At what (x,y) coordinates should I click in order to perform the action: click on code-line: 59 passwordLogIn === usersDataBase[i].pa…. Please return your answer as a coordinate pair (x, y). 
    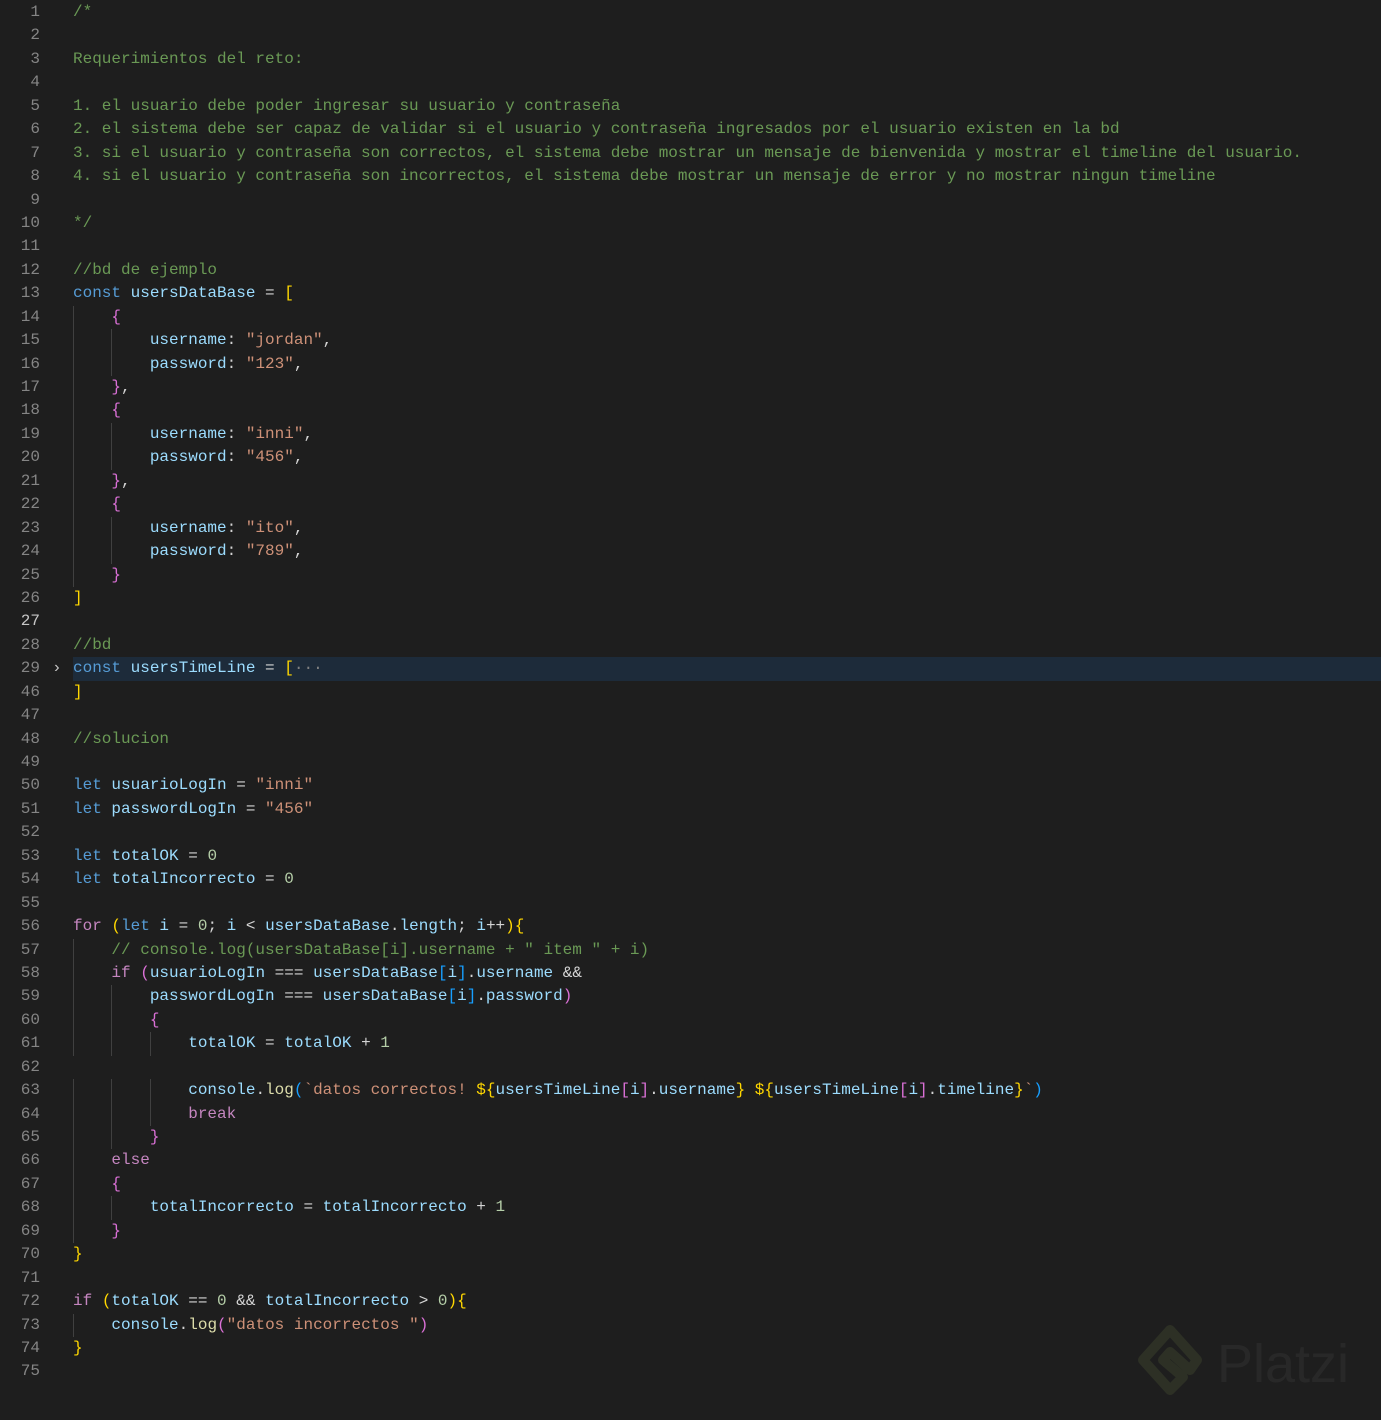
    Looking at the image, I should click on (690, 997).